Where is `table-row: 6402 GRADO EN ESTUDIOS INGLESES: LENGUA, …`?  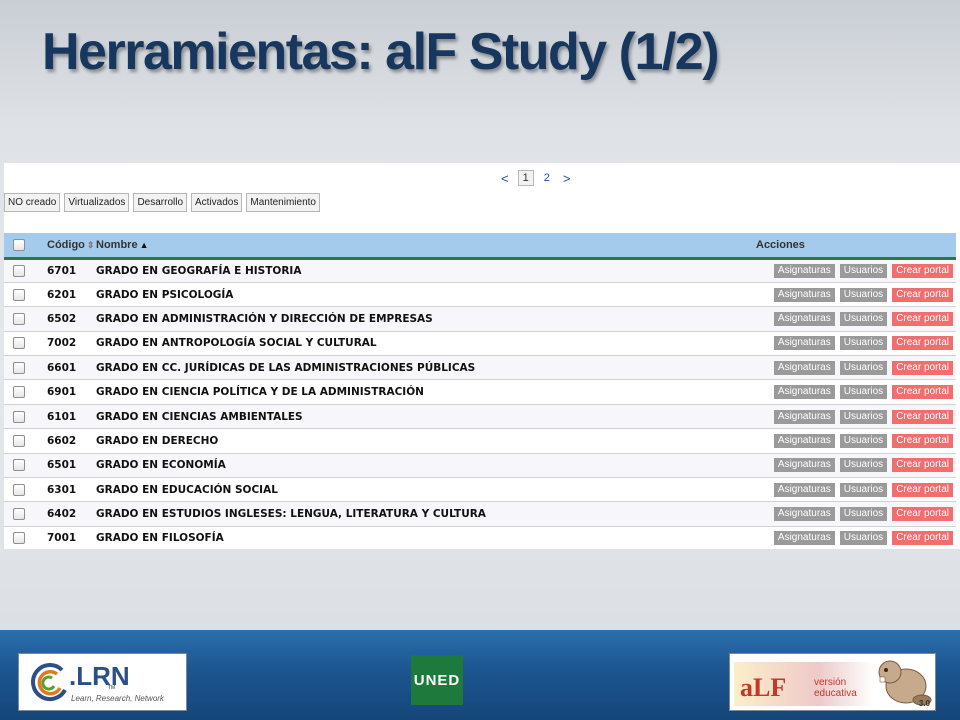 table-row: 6402 GRADO EN ESTUDIOS INGLESES: LENGUA, … is located at coordinates (480, 514).